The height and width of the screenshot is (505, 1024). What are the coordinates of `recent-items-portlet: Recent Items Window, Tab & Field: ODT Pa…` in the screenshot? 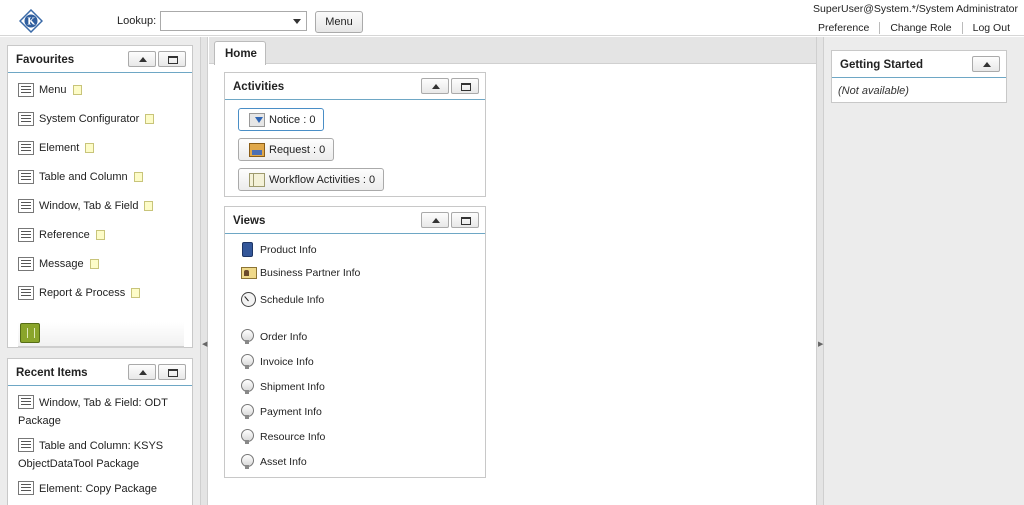 It's located at (100, 431).